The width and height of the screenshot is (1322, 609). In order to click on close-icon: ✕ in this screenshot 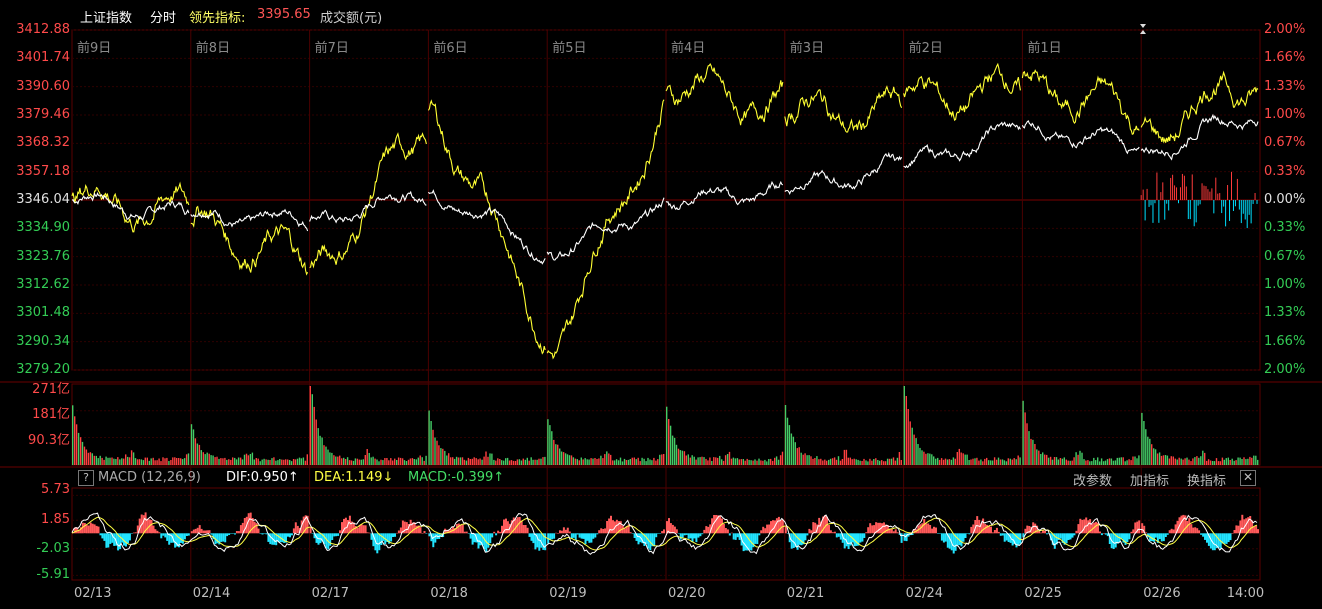, I will do `click(1248, 478)`.